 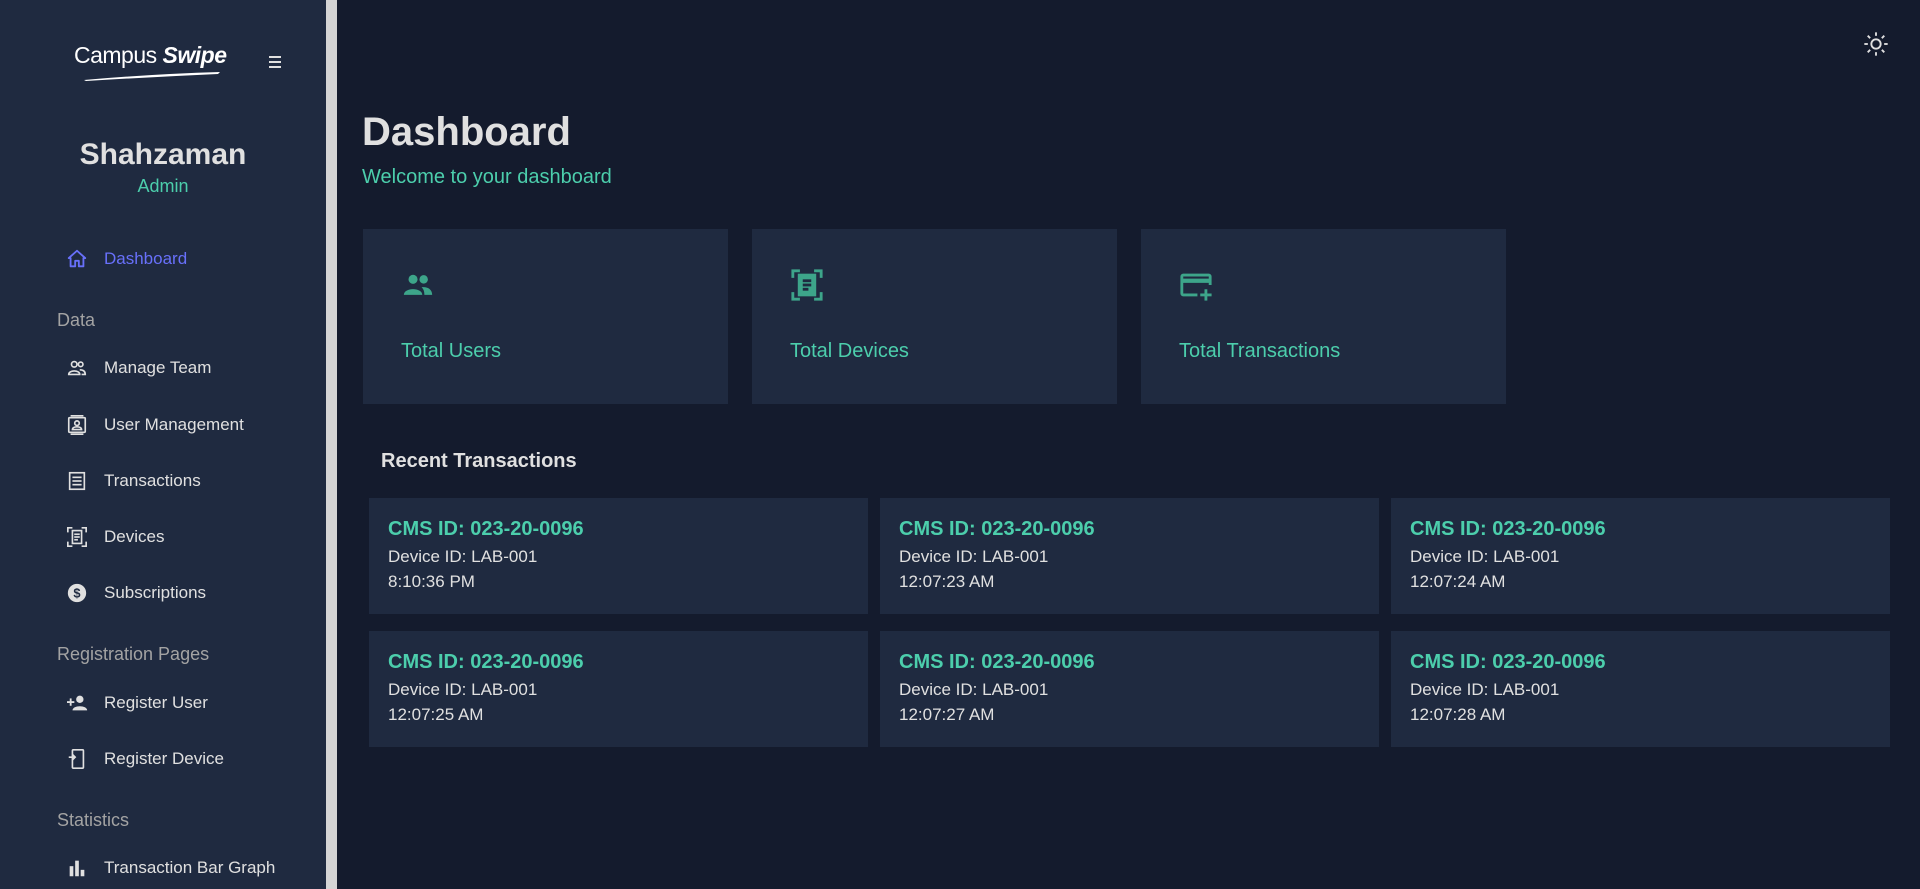 What do you see at coordinates (133, 654) in the screenshot?
I see `section-title-registration: Registration Pages` at bounding box center [133, 654].